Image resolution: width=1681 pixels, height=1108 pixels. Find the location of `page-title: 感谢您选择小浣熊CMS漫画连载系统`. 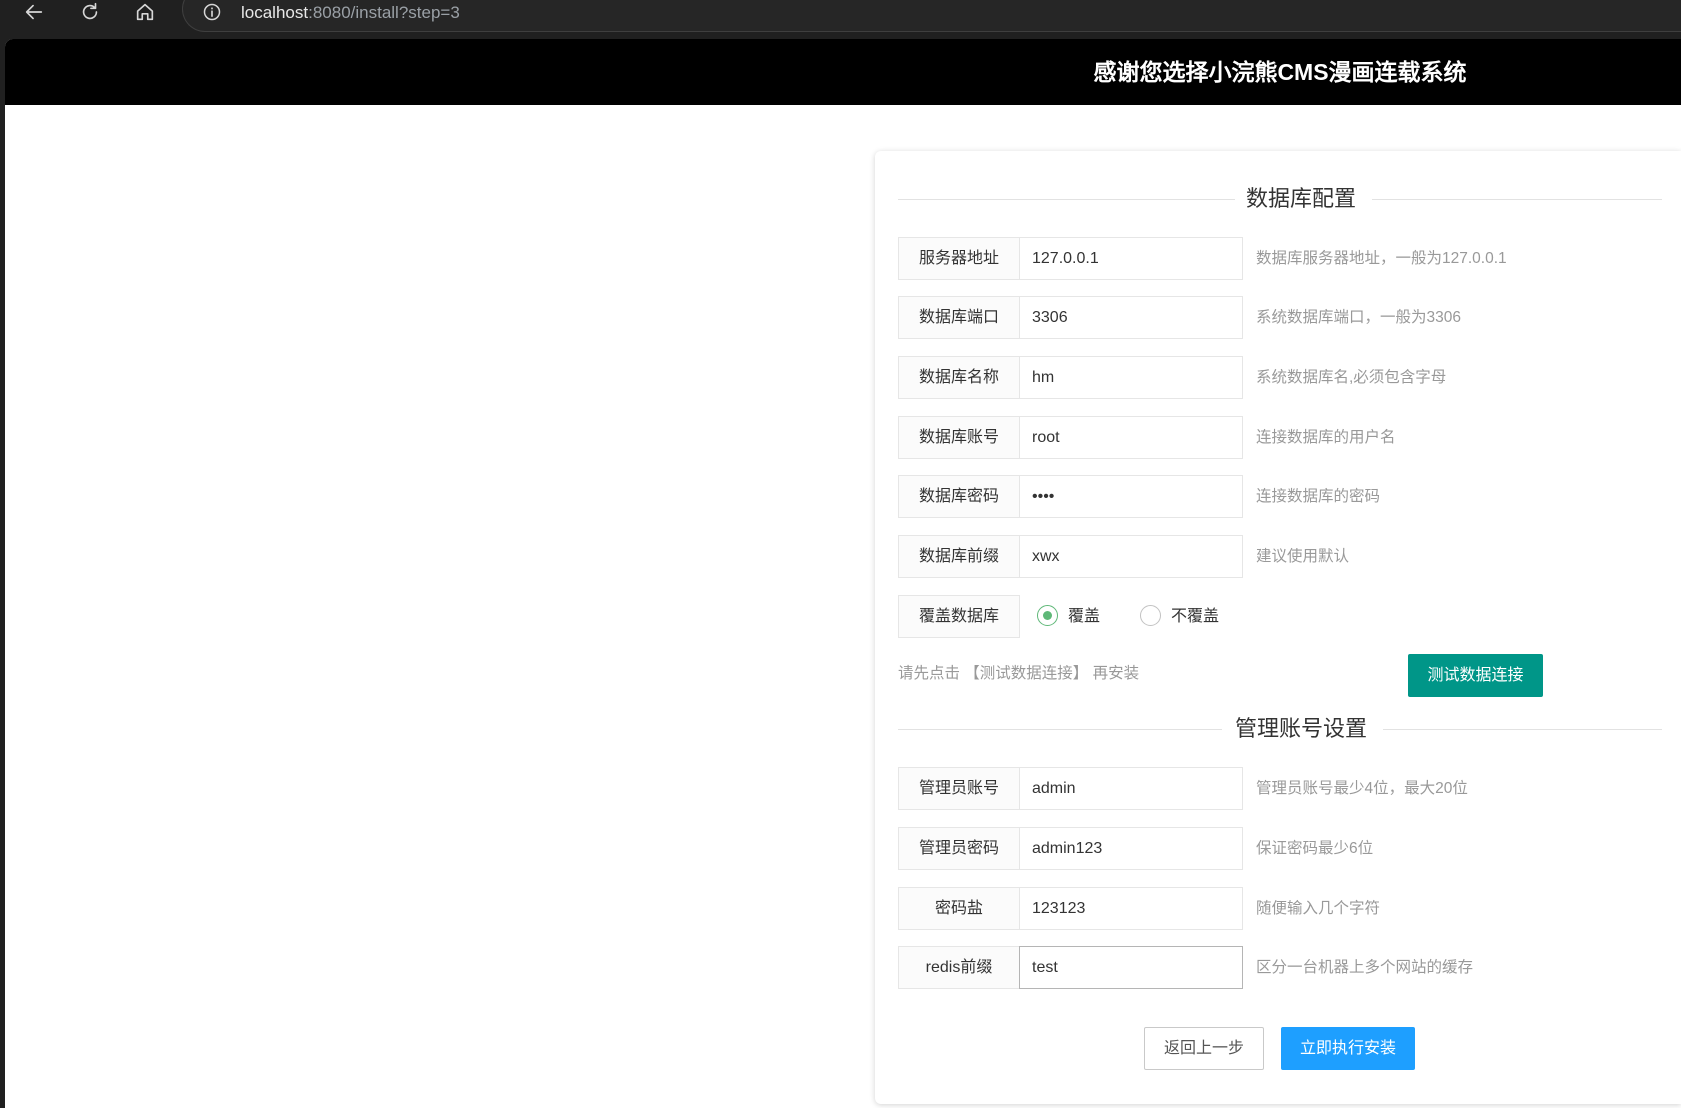

page-title: 感谢您选择小浣熊CMS漫画连载系统 is located at coordinates (1280, 72).